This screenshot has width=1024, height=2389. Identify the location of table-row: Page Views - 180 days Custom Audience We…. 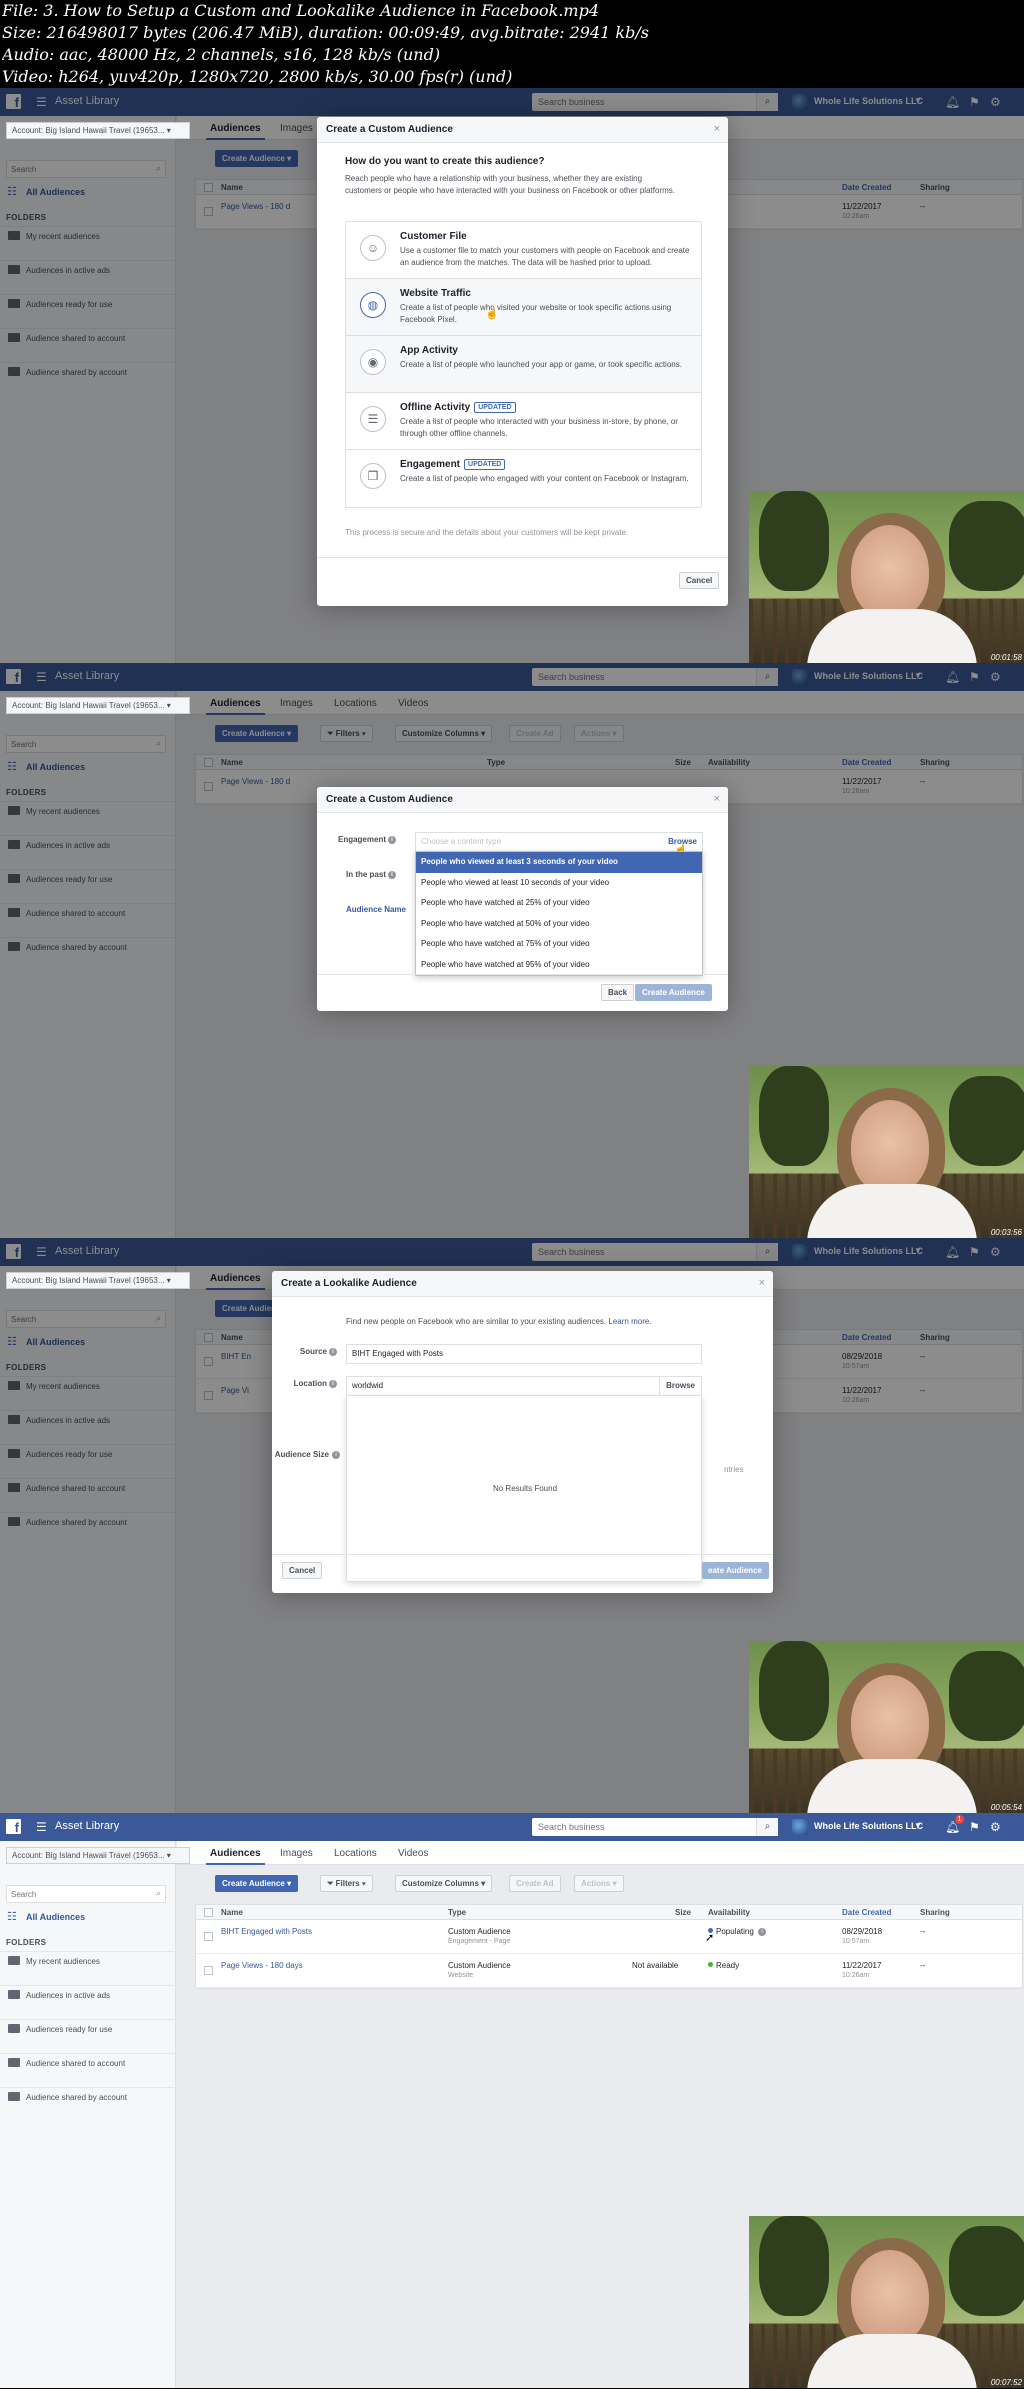
(609, 1971).